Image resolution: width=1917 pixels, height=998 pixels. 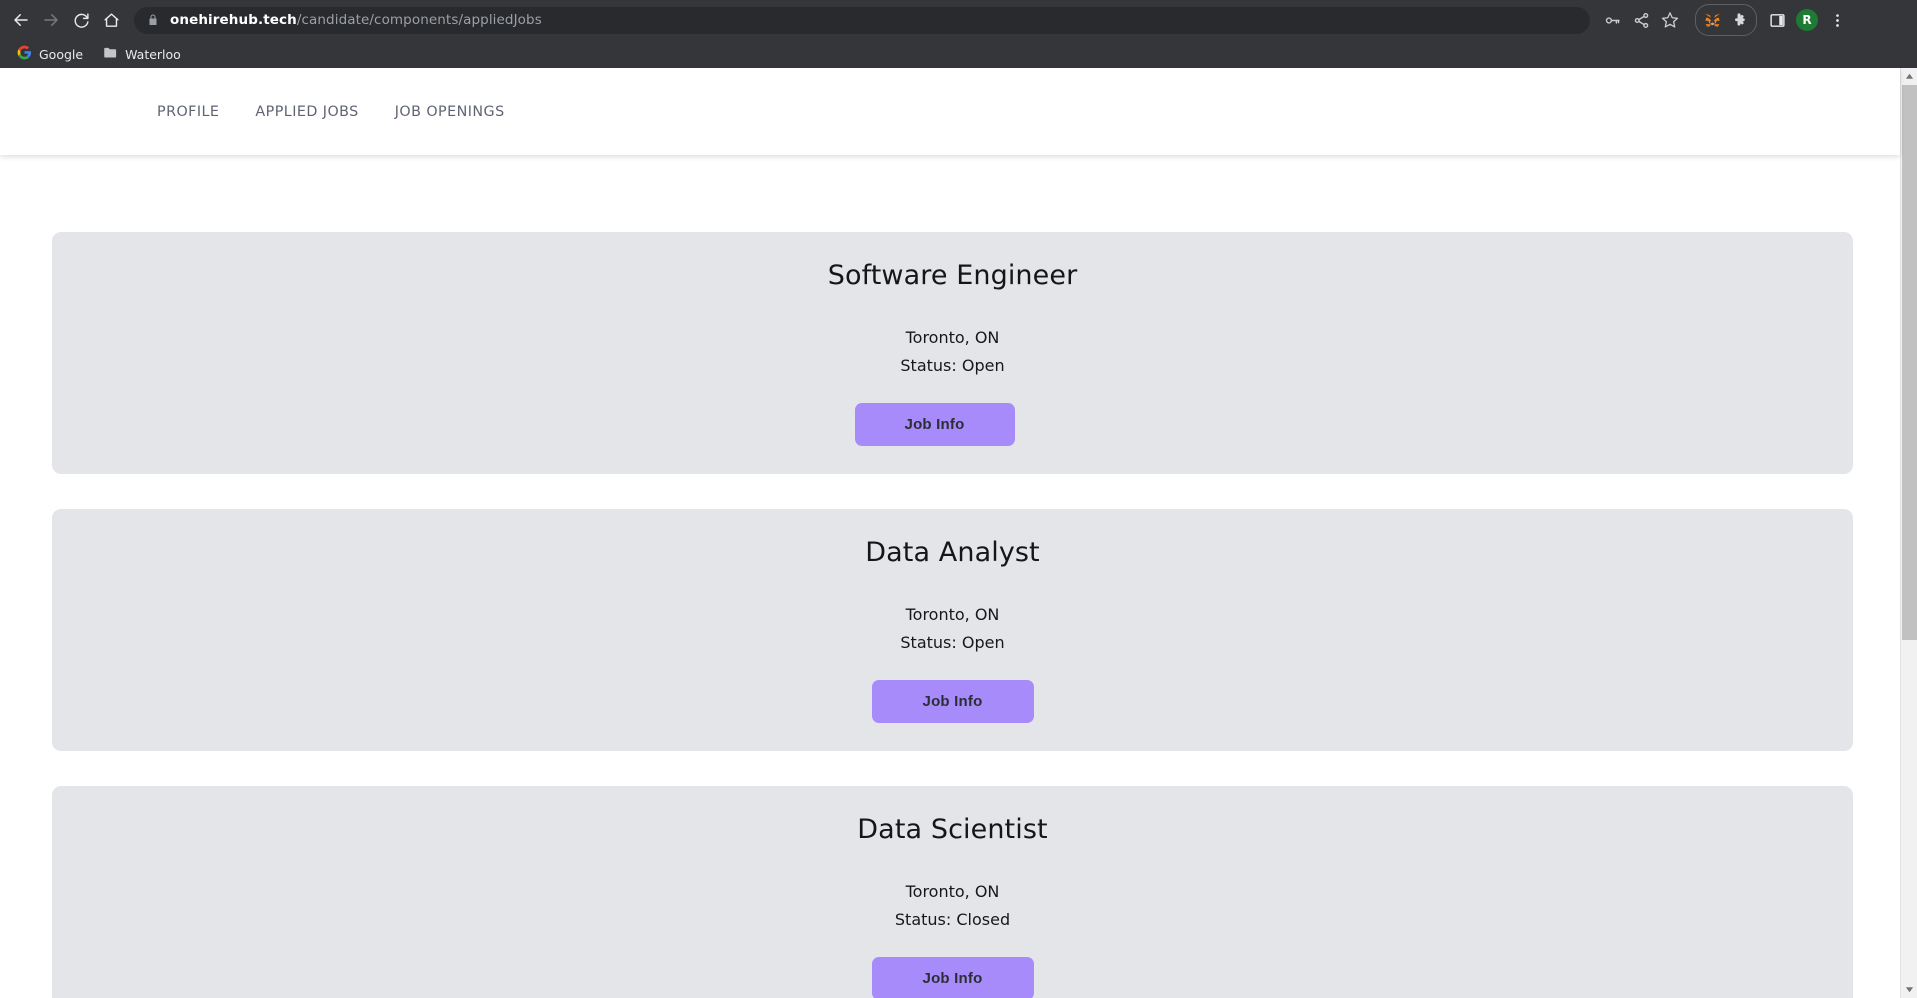 What do you see at coordinates (1909, 989) in the screenshot?
I see `scroll-down-arrow-icon` at bounding box center [1909, 989].